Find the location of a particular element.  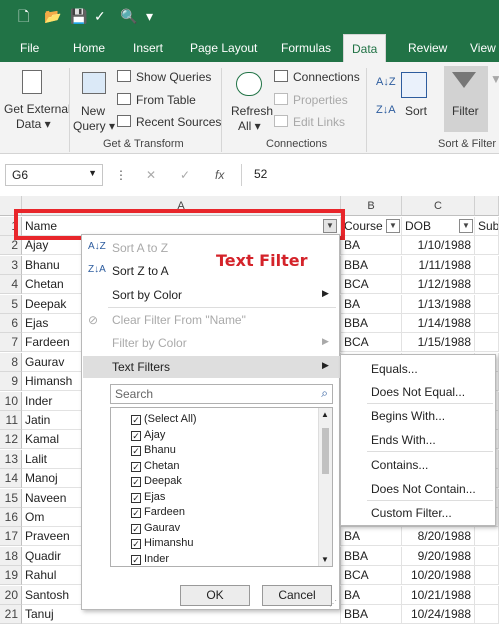

filter-list-item: ✓ Himanshu is located at coordinates (162, 543).